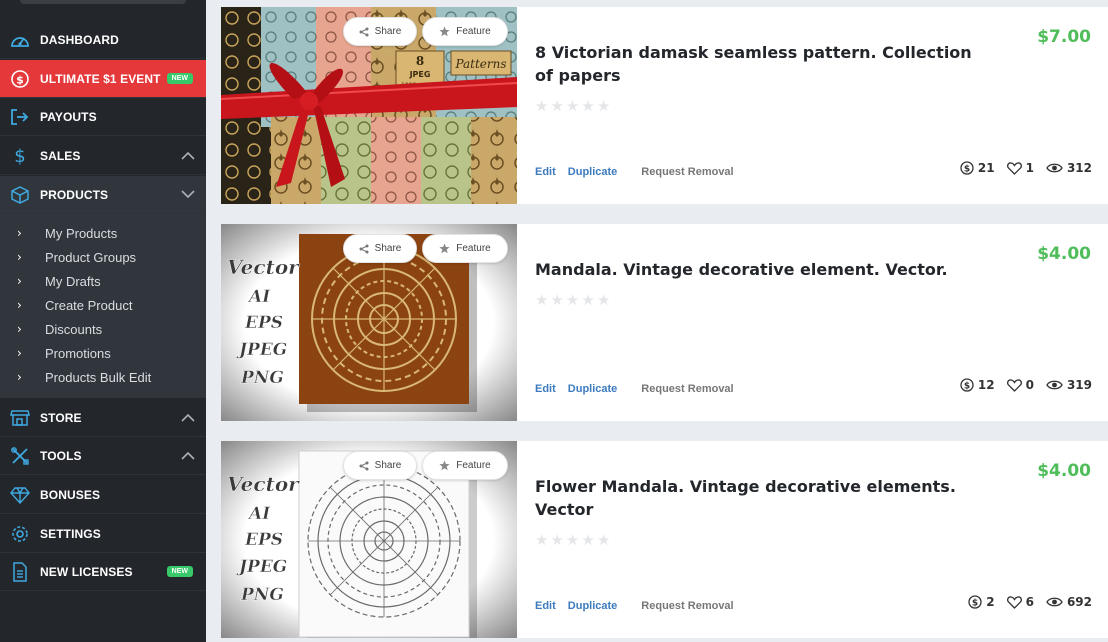 This screenshot has height=642, width=1108. I want to click on thumb-number: 8, so click(420, 61).